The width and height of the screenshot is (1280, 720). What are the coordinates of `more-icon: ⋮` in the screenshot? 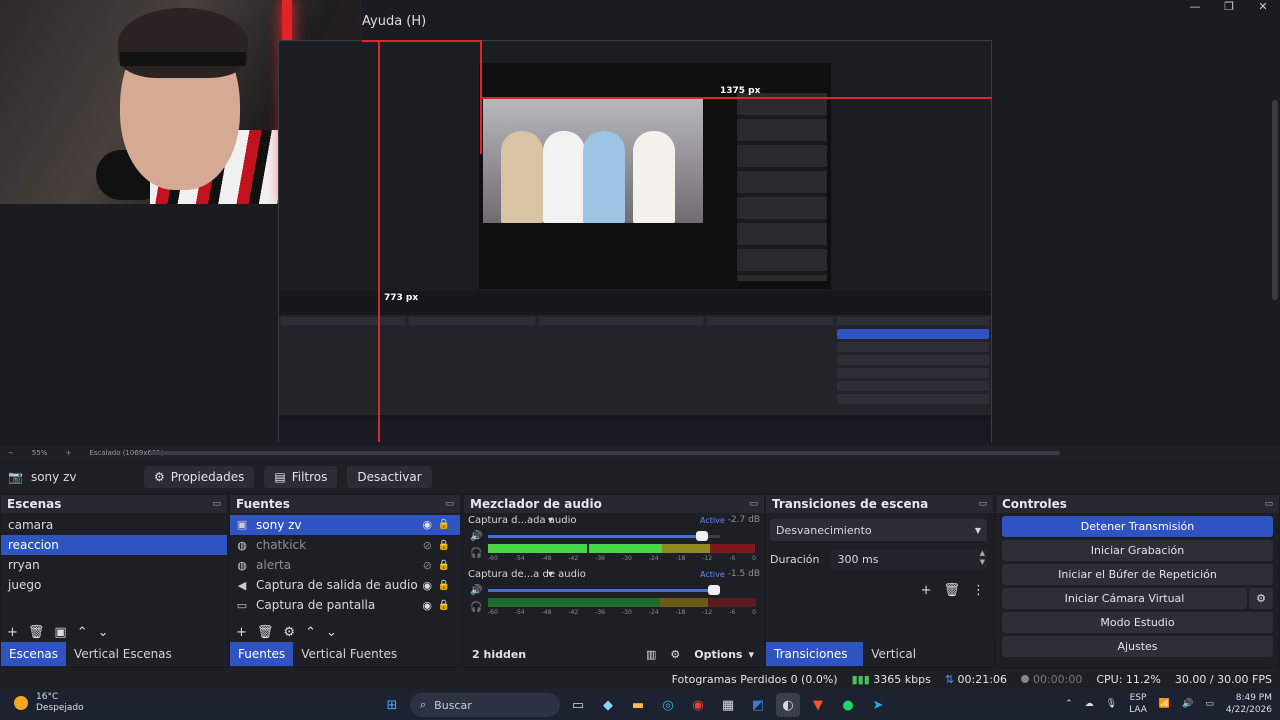 It's located at (978, 590).